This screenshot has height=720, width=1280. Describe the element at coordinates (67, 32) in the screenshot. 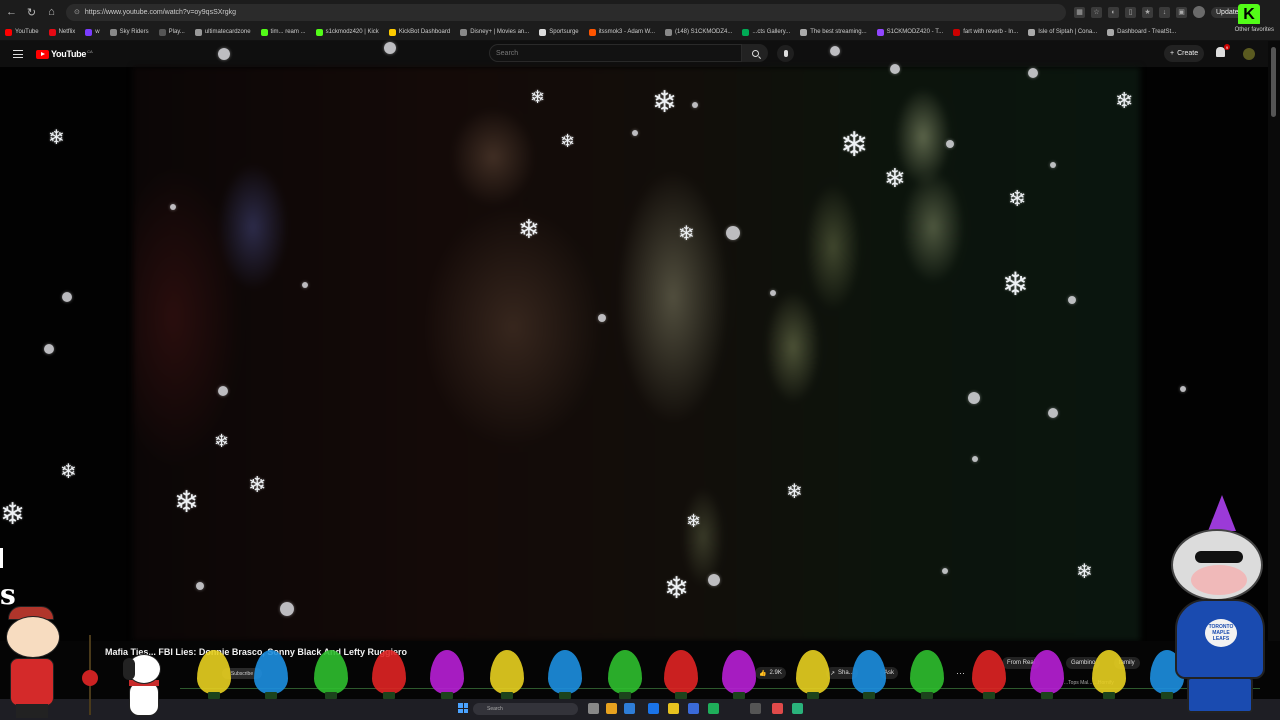

I see `bookmark-label: Netflix` at that location.